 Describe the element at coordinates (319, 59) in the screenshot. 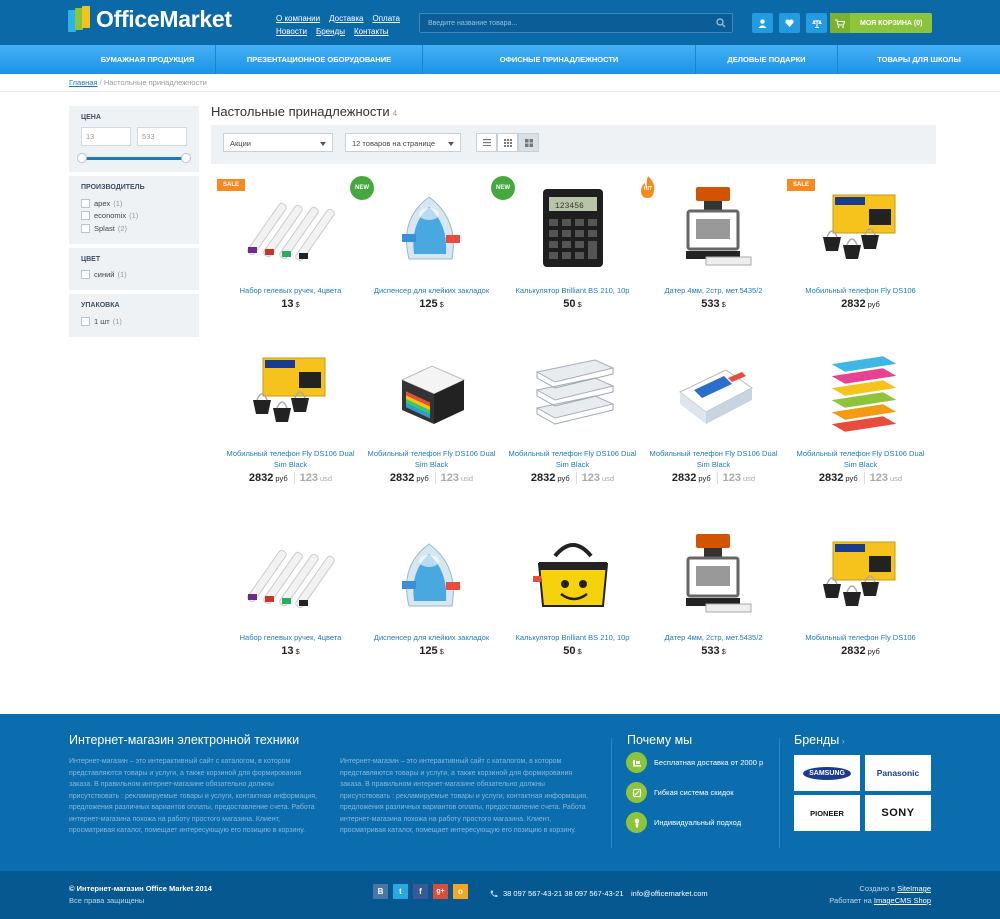

I see `nav-item-presentation: ПРЕЗЕНТАЦИОННОЕ ОБОРУДОВАНИЕ` at that location.